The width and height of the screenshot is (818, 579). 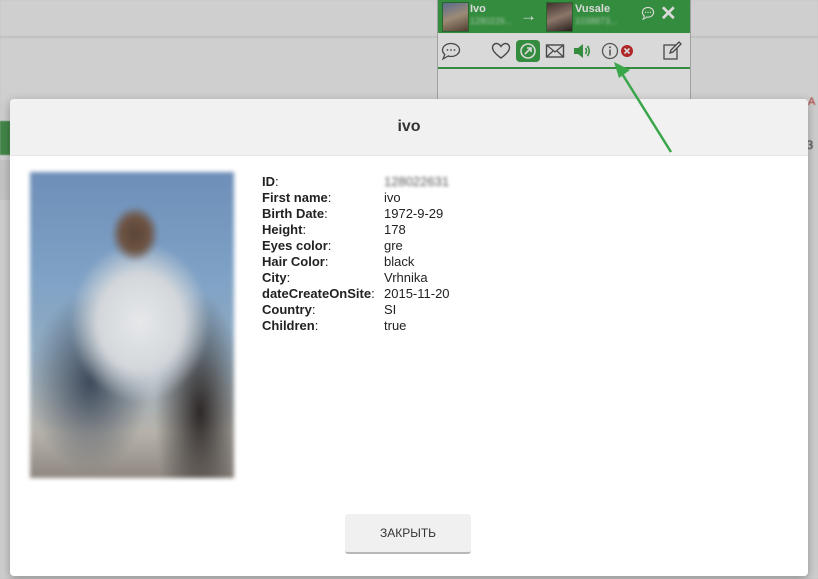 What do you see at coordinates (414, 213) in the screenshot?
I see `field-value: 1972-9-29` at bounding box center [414, 213].